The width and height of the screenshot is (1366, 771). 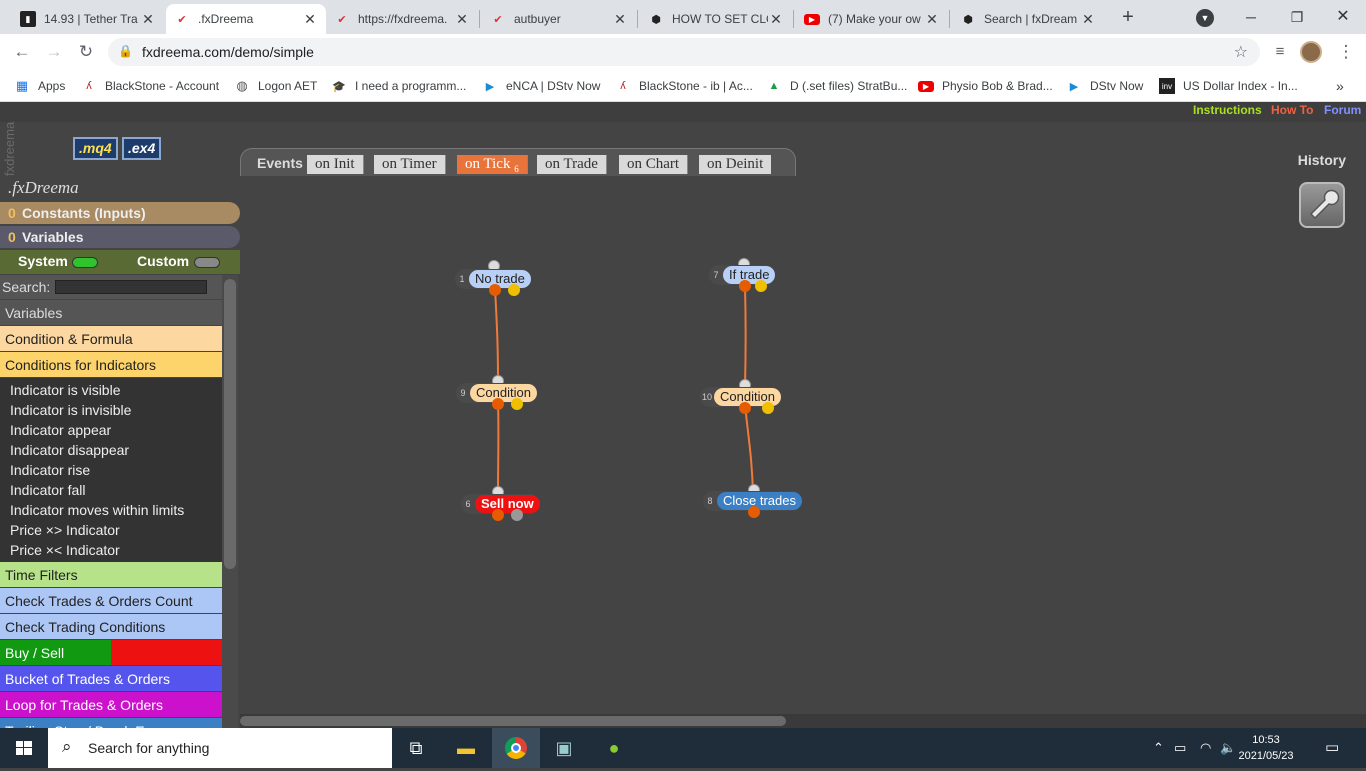 I want to click on block-indicator-rise: Indicator rise, so click(x=116, y=470).